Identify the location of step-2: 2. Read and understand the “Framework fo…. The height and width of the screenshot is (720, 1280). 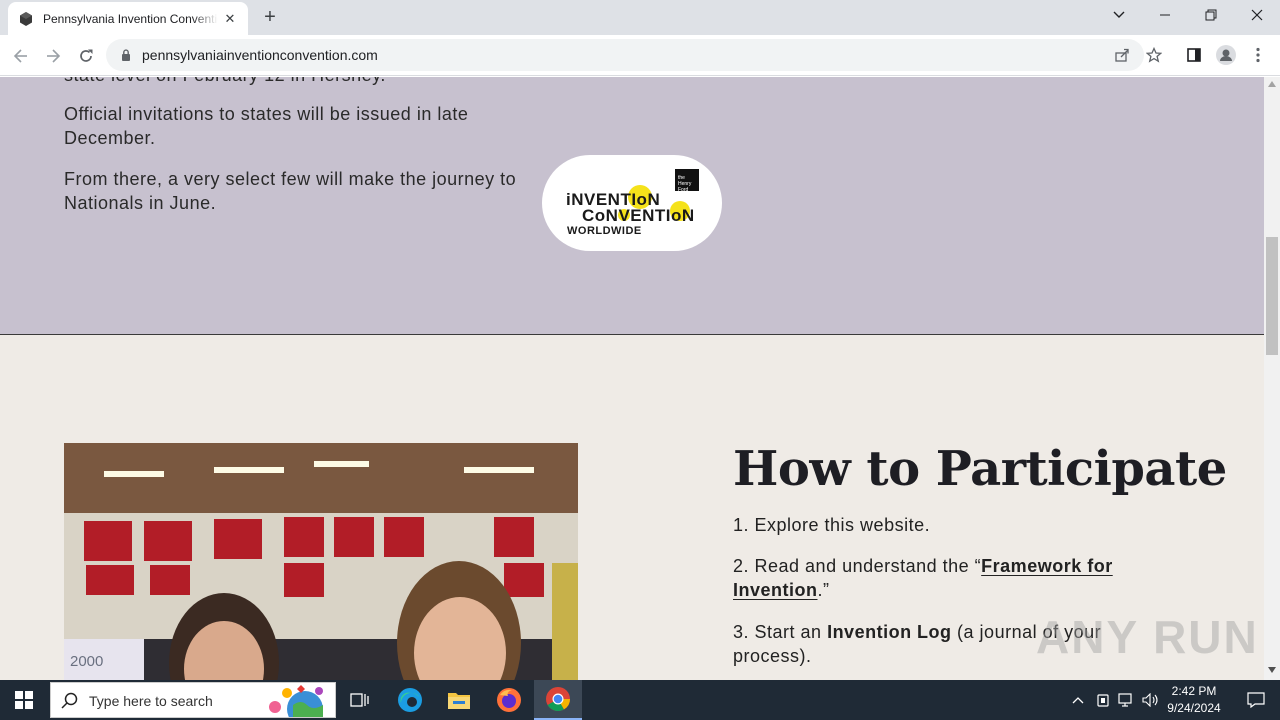
(933, 578).